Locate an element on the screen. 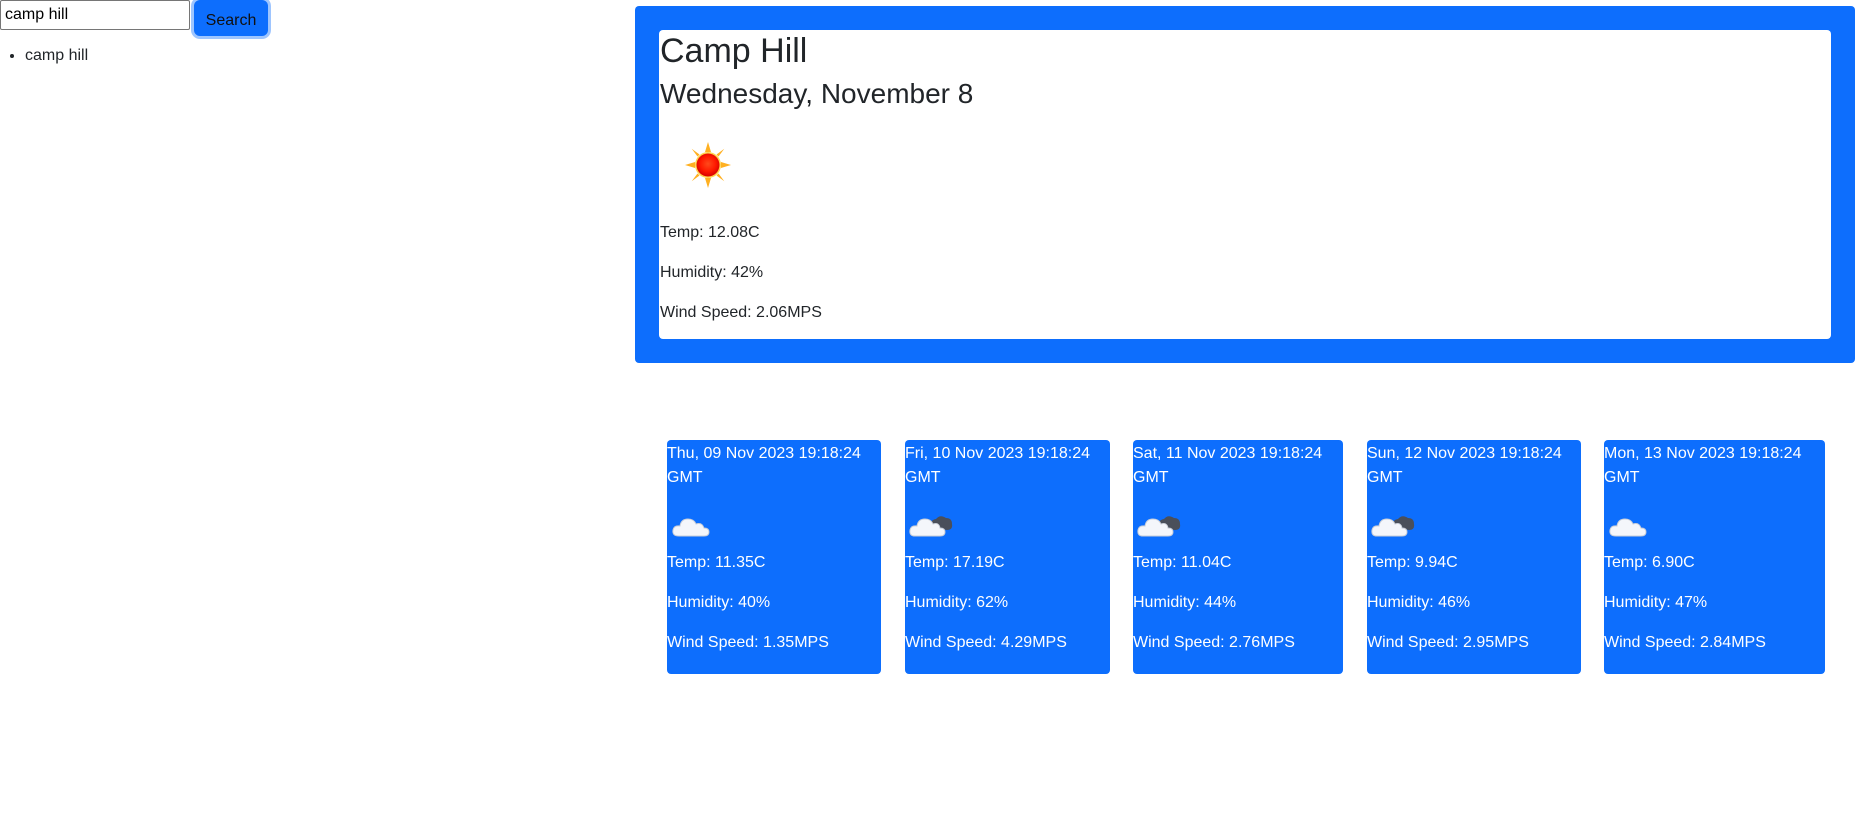  current-temp: Temp: 12.08C is located at coordinates (710, 232).